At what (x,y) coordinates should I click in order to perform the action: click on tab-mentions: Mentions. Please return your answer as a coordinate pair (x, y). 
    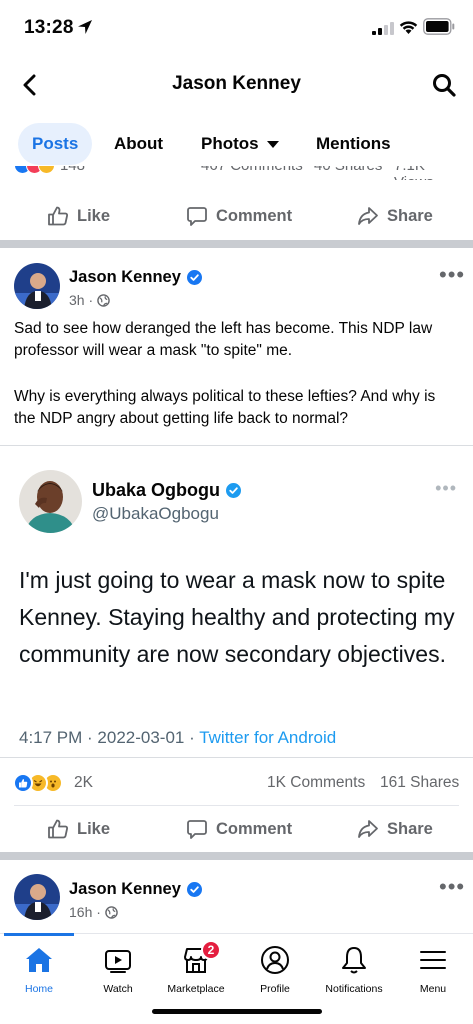
    Looking at the image, I should click on (353, 144).